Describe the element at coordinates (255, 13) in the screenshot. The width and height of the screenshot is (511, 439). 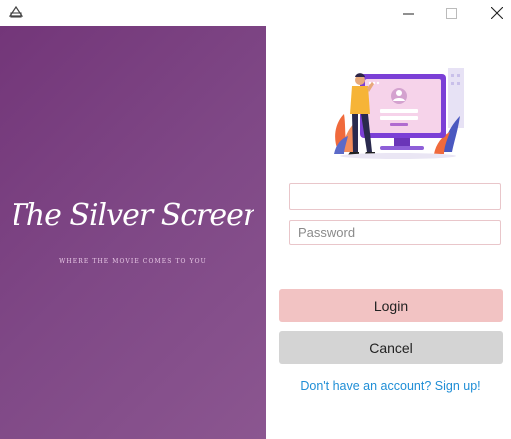
I see `title-bar` at that location.